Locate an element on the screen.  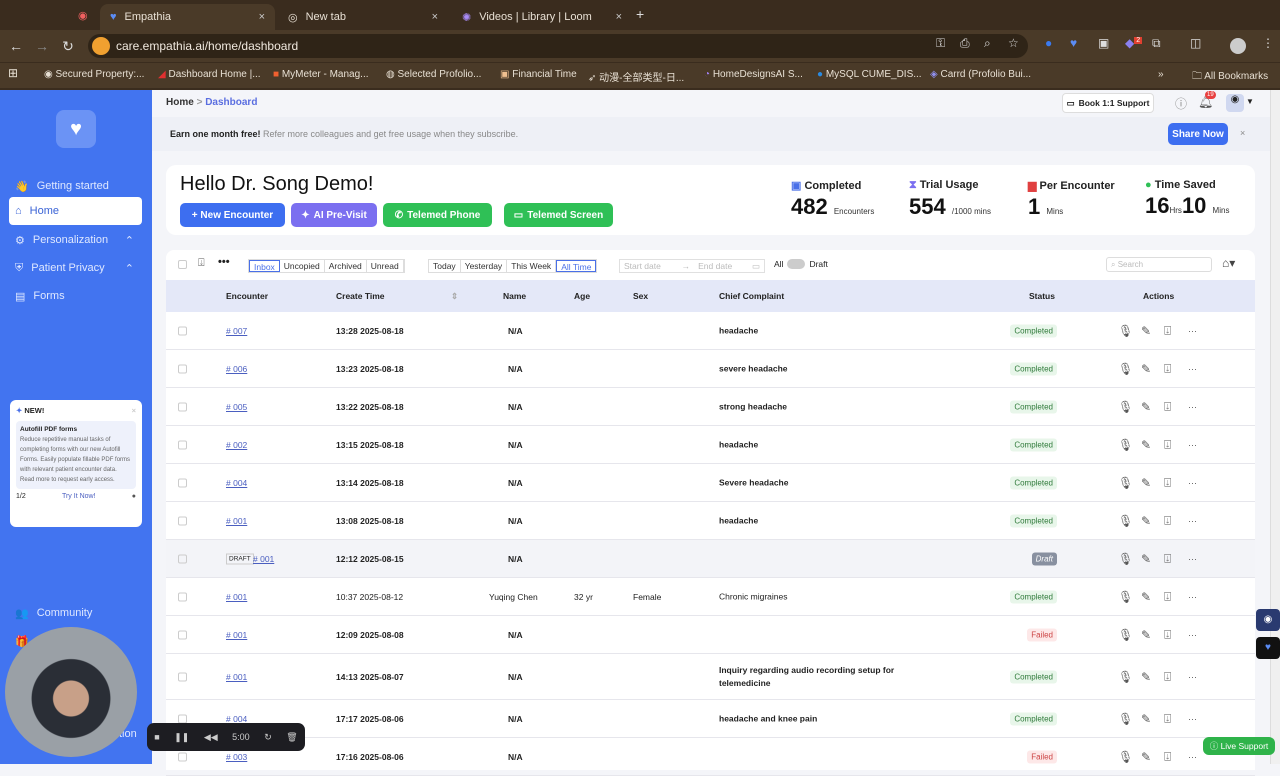
sidebar-item-home: ⌂ Home is located at coordinates (75, 211).